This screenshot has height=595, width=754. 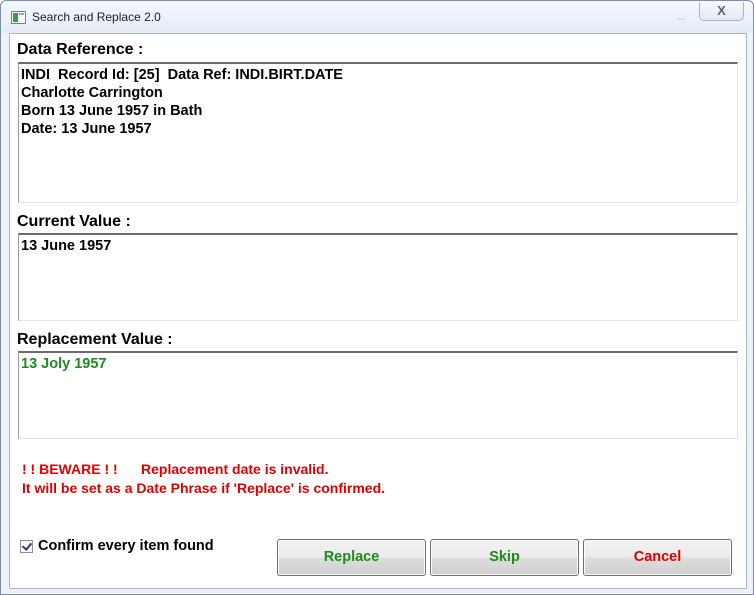 I want to click on window-title: Search and Replace 2.0, so click(x=96, y=17).